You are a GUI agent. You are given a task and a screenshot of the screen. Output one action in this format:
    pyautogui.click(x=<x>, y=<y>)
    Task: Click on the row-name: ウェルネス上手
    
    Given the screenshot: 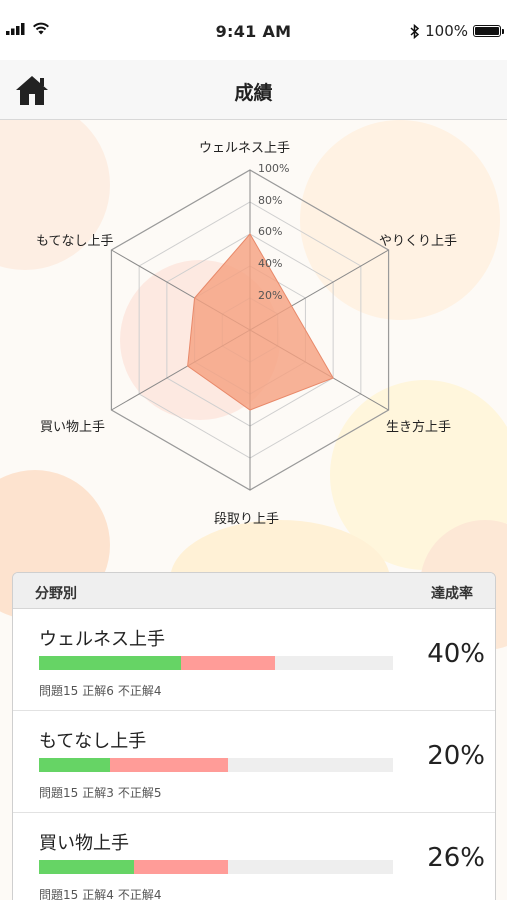 What is the action you would take?
    pyautogui.click(x=102, y=639)
    